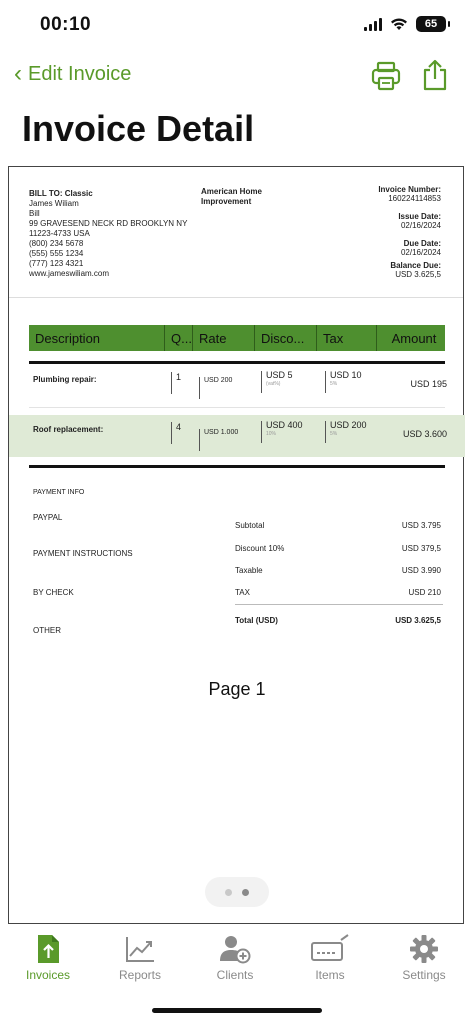 This screenshot has width=472, height=1024. I want to click on status-bar: 00:10 65, so click(236, 24).